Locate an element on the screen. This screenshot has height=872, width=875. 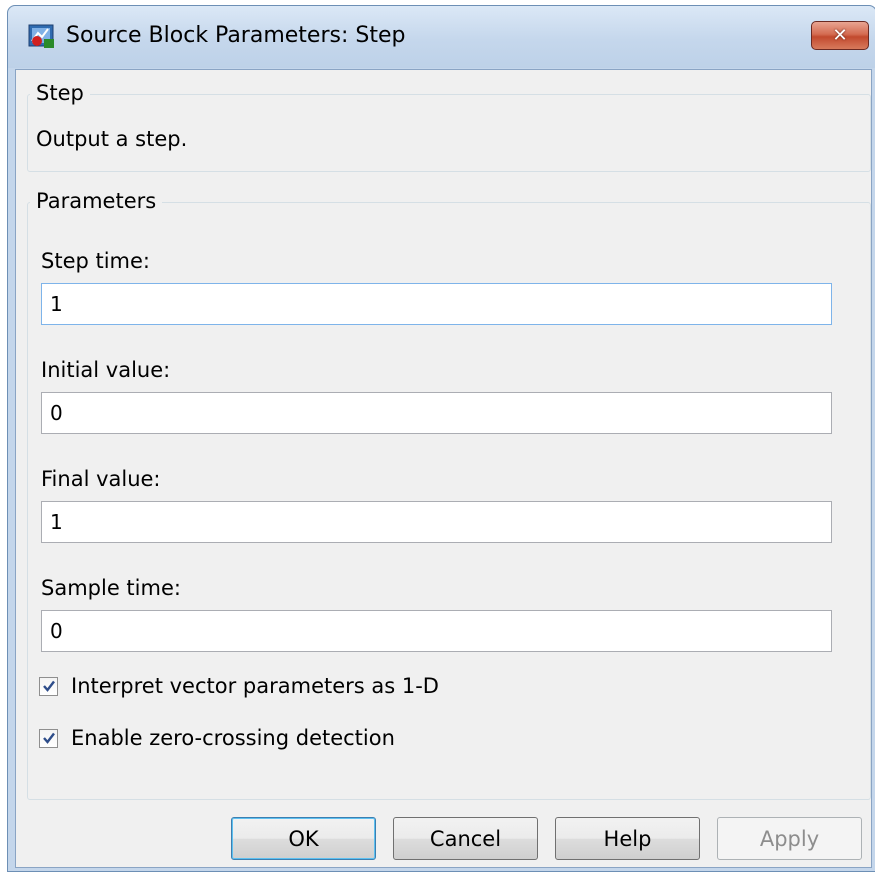
sample-time-label: Sample time: is located at coordinates (111, 588).